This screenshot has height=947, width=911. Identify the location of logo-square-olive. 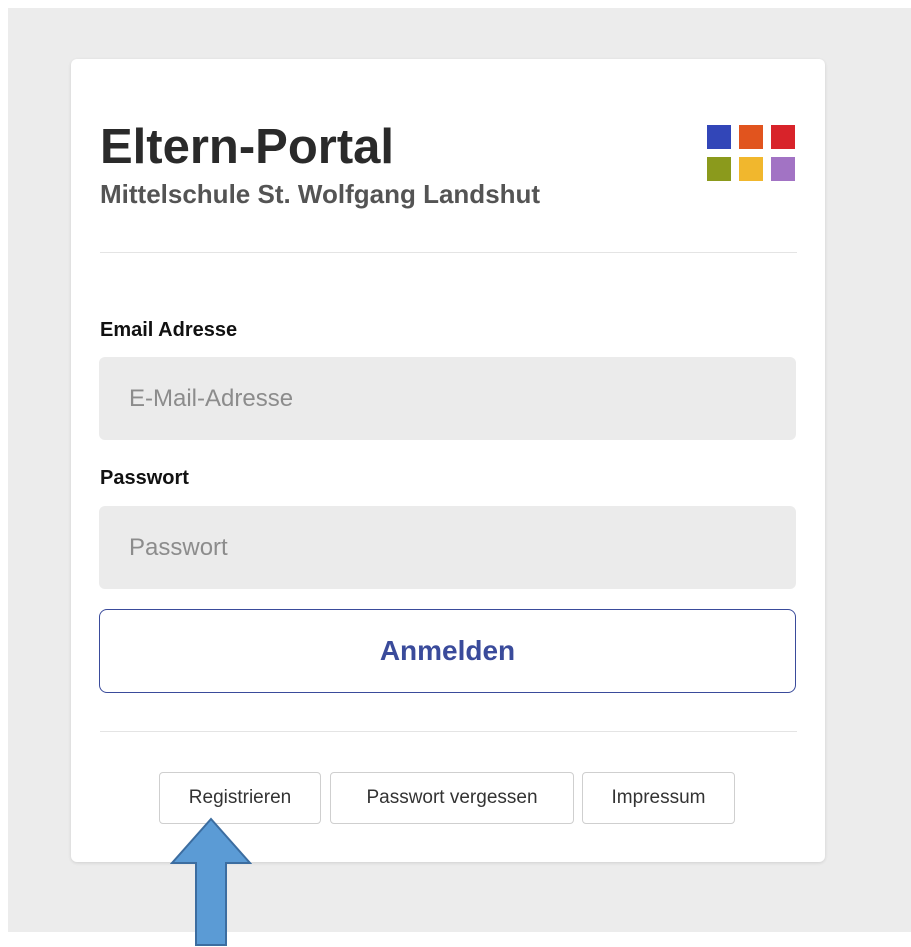
(719, 169).